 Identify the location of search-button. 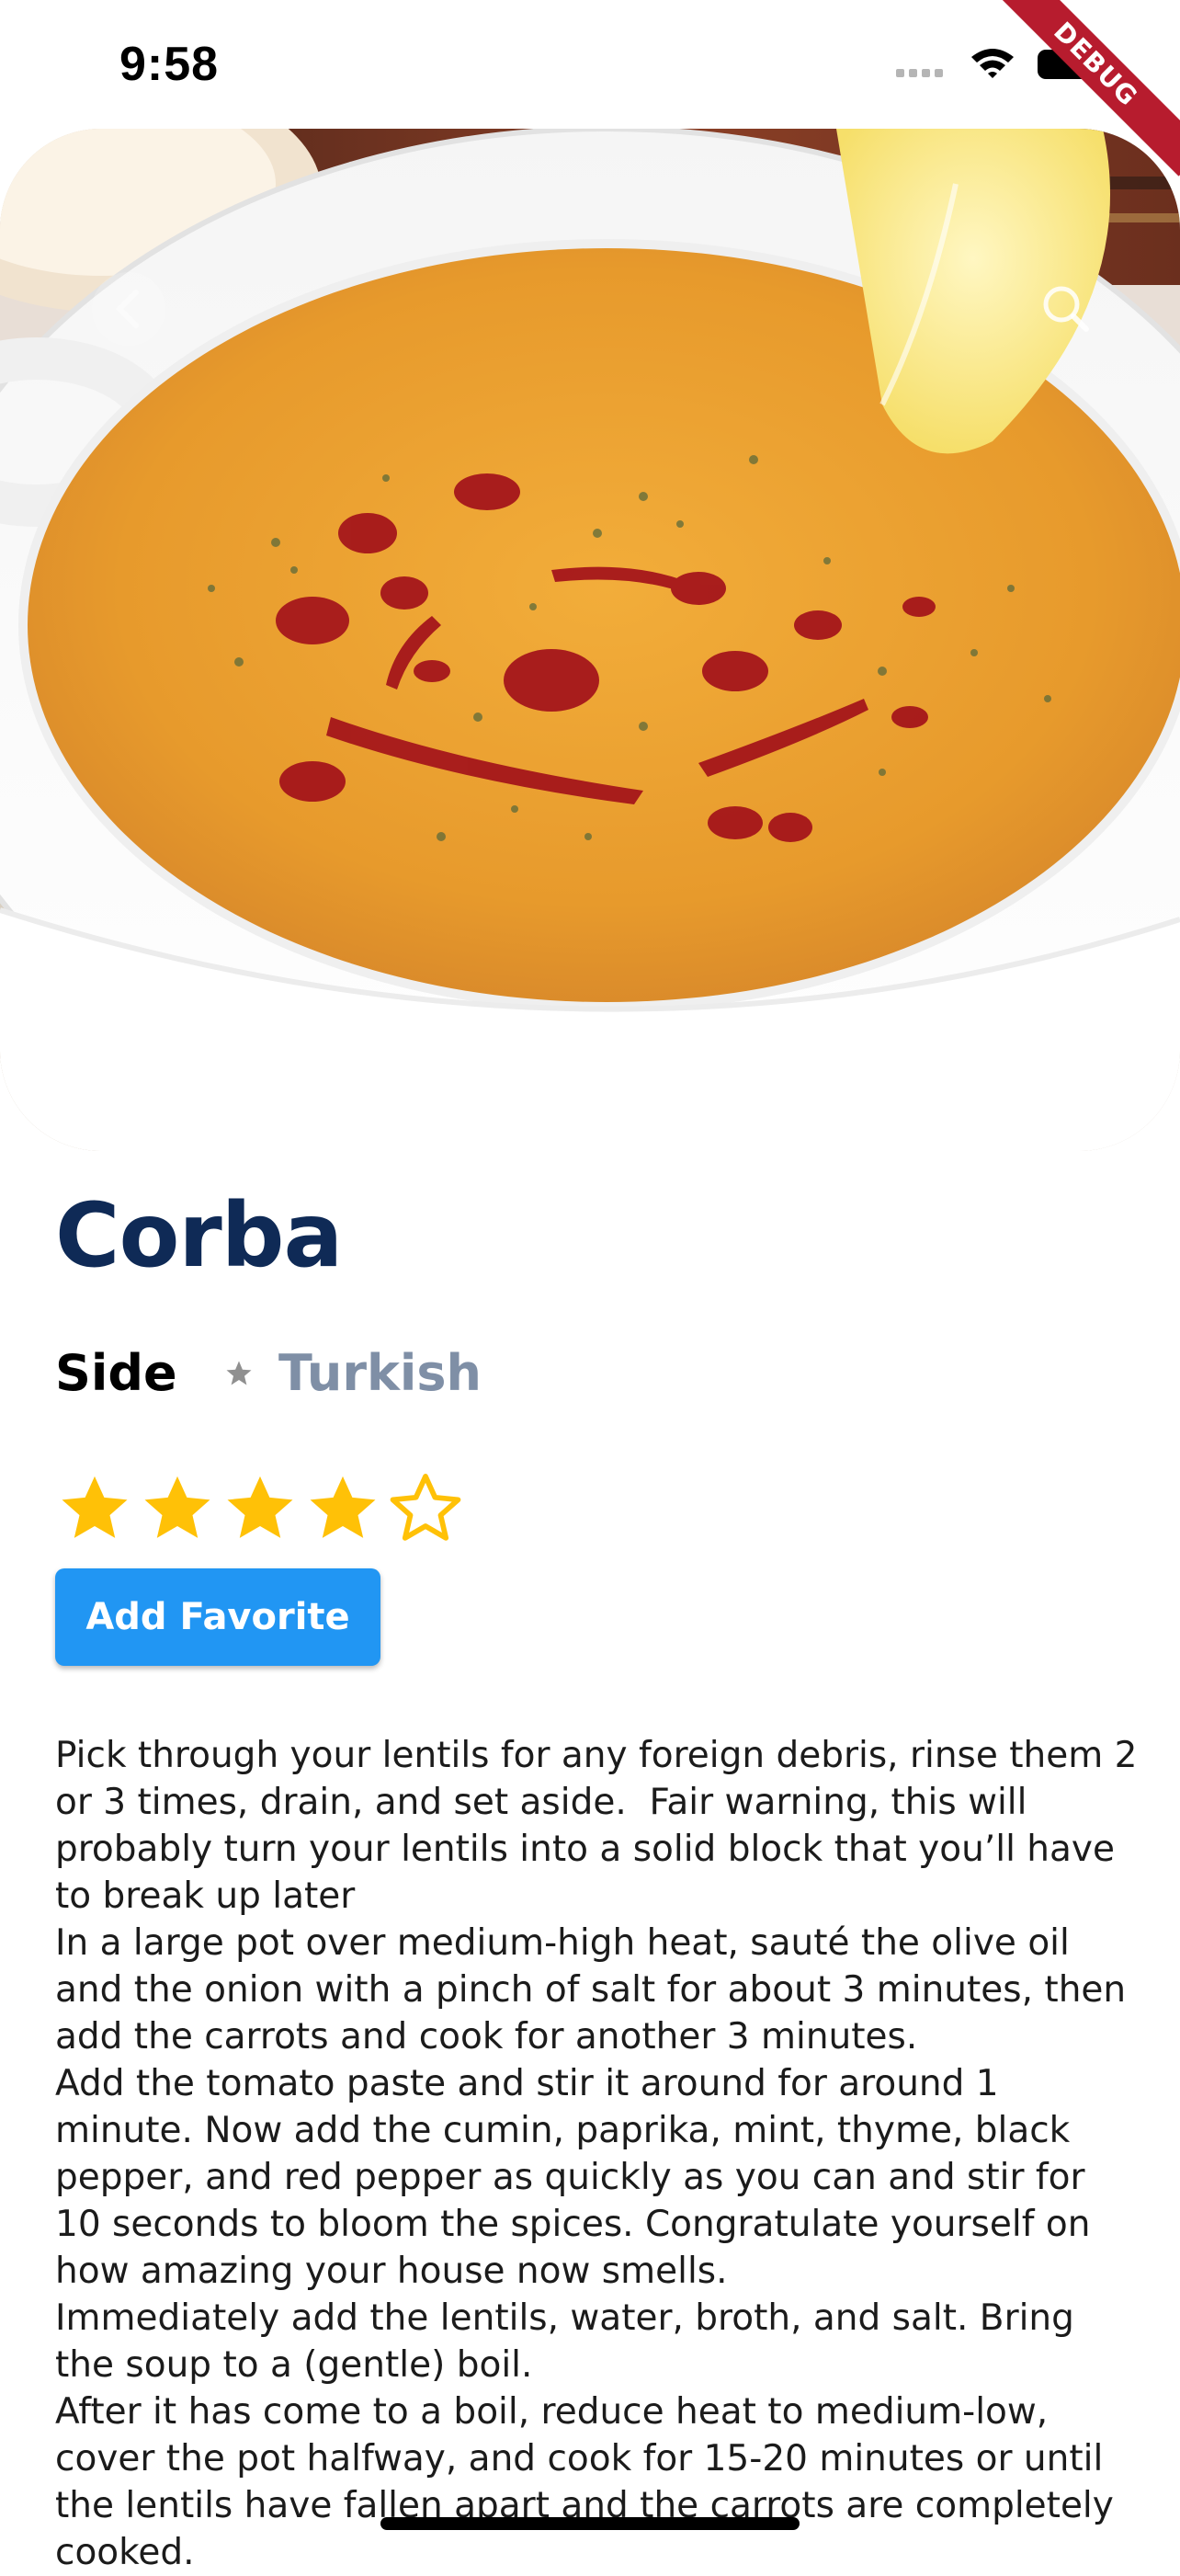
(1066, 309).